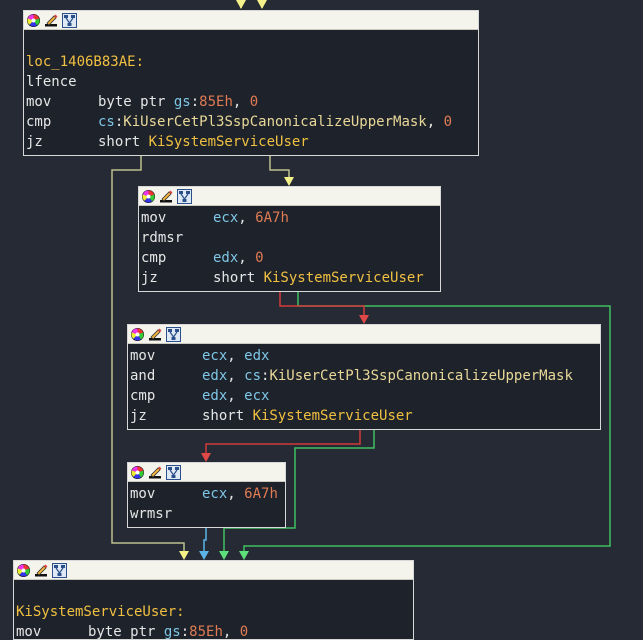  I want to click on incoming-edges, so click(251, 4).